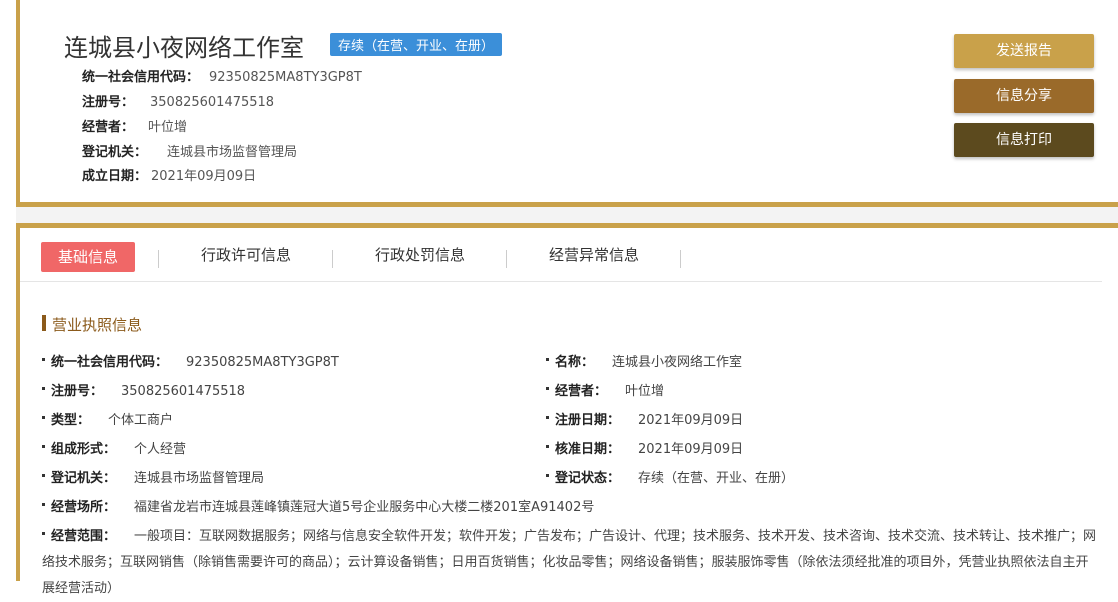 This screenshot has height=602, width=1118. What do you see at coordinates (364, 507) in the screenshot?
I see `field-value: 福建省龙岩市连城县莲峰镇莲冠大道5号企业服务中心大楼二楼201室A91402号` at bounding box center [364, 507].